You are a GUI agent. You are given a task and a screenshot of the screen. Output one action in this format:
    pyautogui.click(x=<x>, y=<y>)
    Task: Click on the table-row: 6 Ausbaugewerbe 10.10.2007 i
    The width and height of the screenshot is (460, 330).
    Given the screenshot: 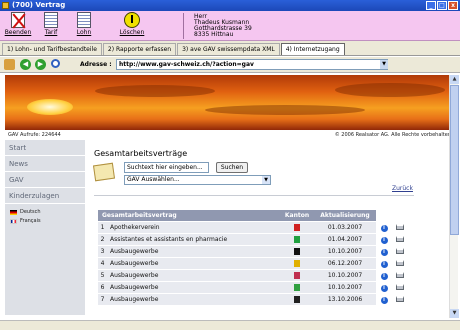 What is the action you would take?
    pyautogui.click(x=253, y=287)
    